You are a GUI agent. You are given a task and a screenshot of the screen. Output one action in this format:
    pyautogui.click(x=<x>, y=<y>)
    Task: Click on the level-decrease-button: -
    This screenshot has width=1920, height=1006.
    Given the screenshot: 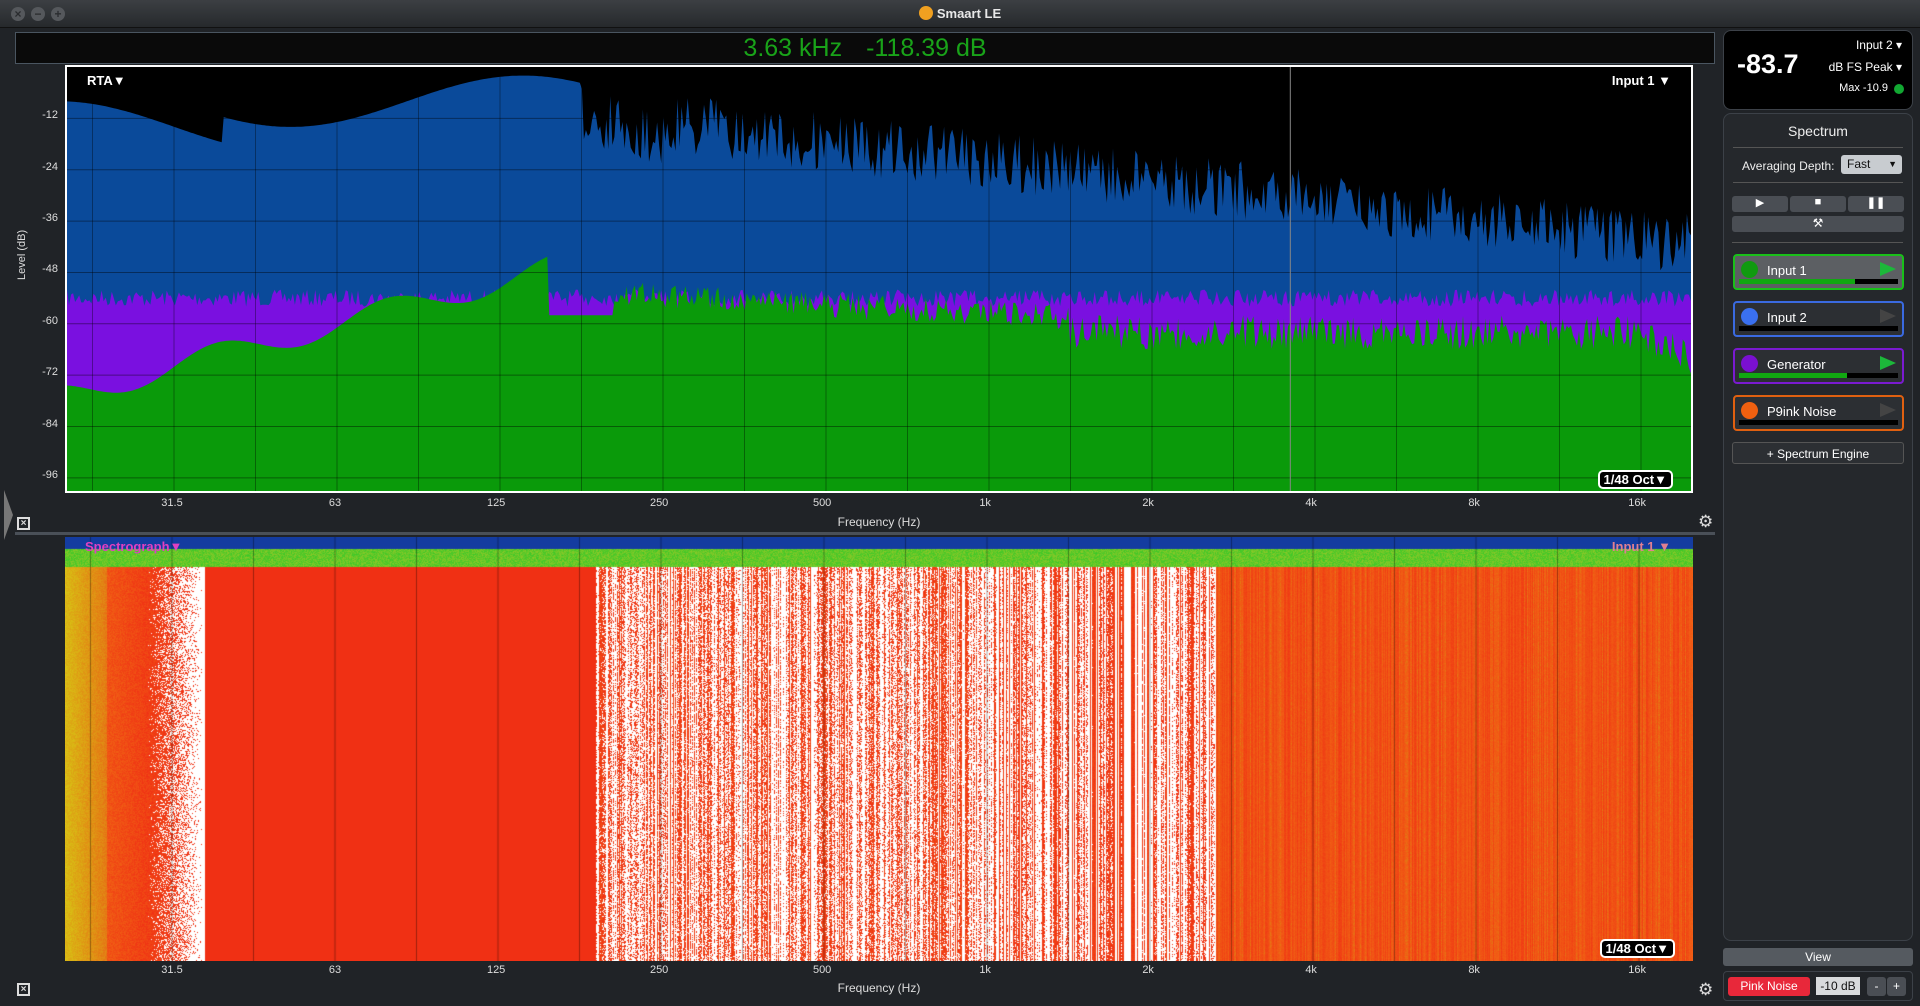 What is the action you would take?
    pyautogui.click(x=1876, y=986)
    